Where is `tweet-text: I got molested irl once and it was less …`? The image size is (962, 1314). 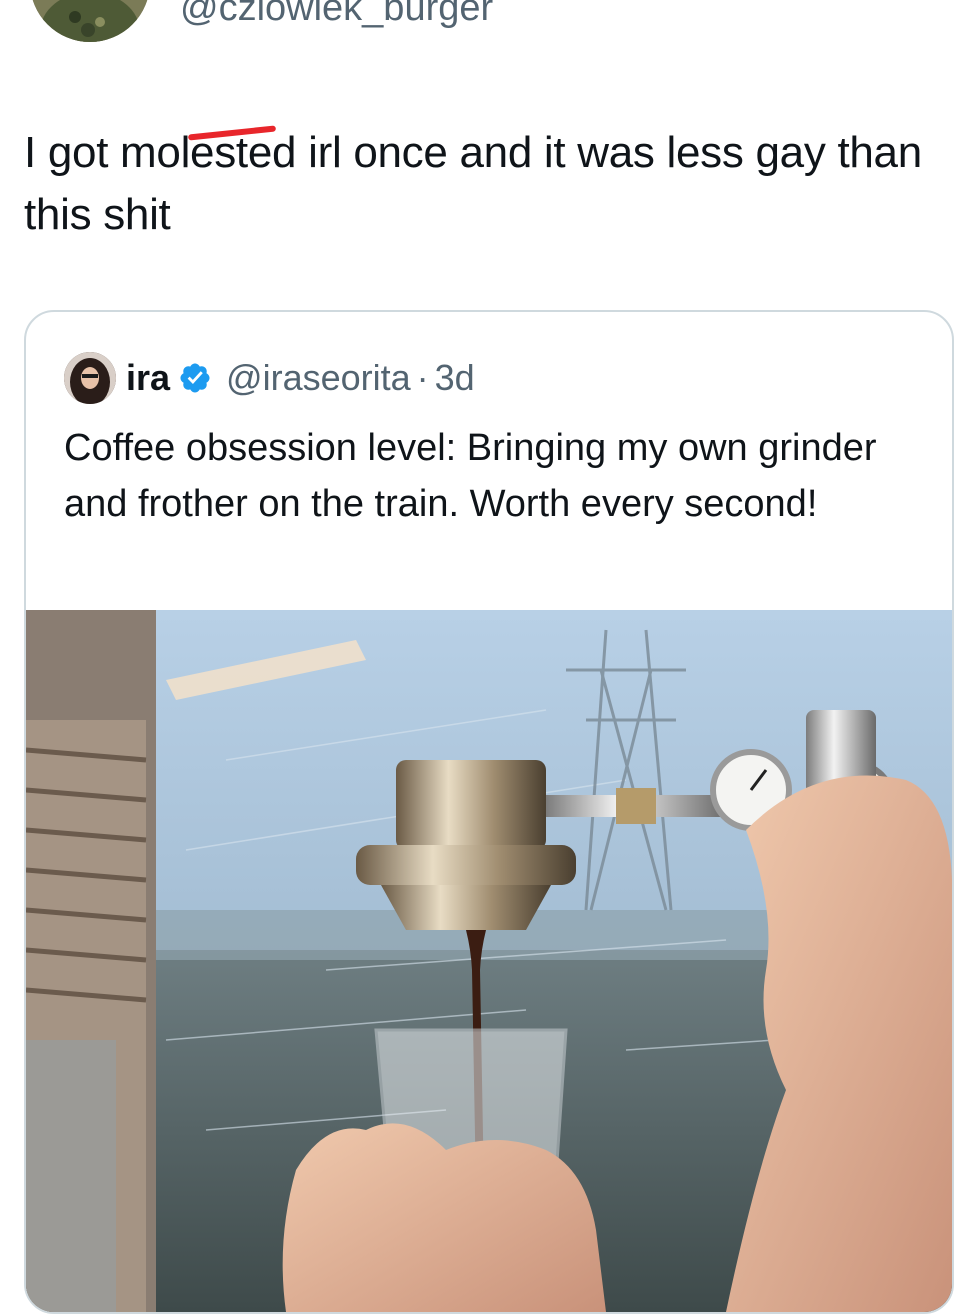 tweet-text: I got molested irl once and it was less … is located at coordinates (484, 184).